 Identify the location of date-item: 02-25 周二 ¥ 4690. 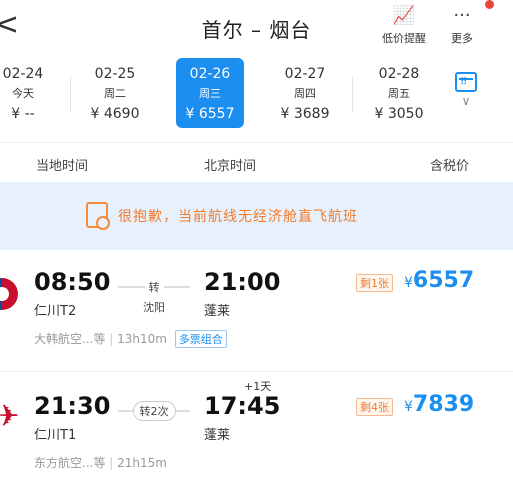
(115, 93).